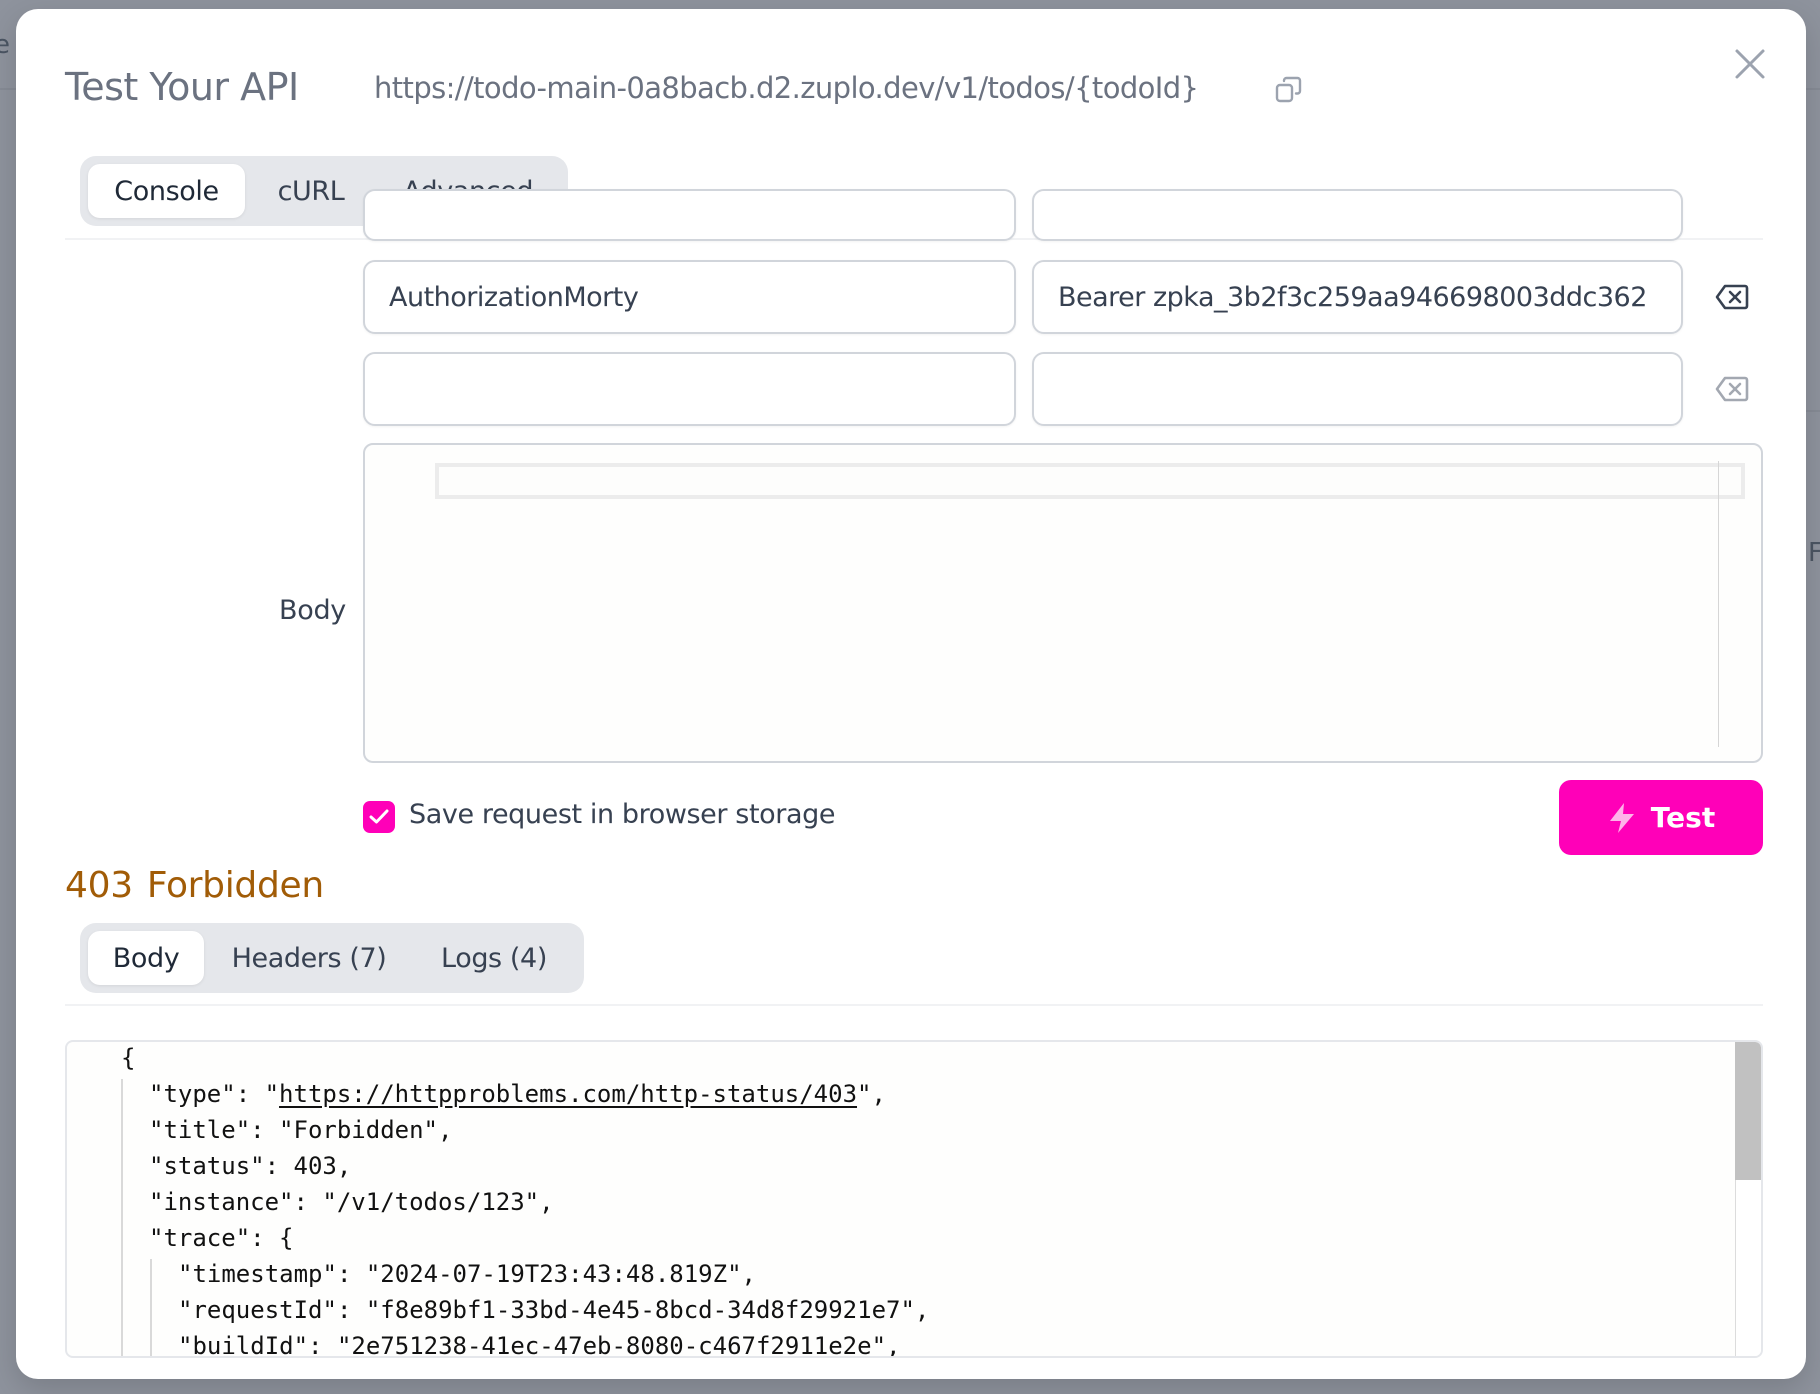  Describe the element at coordinates (99, 885) in the screenshot. I see `status-code: 403` at that location.